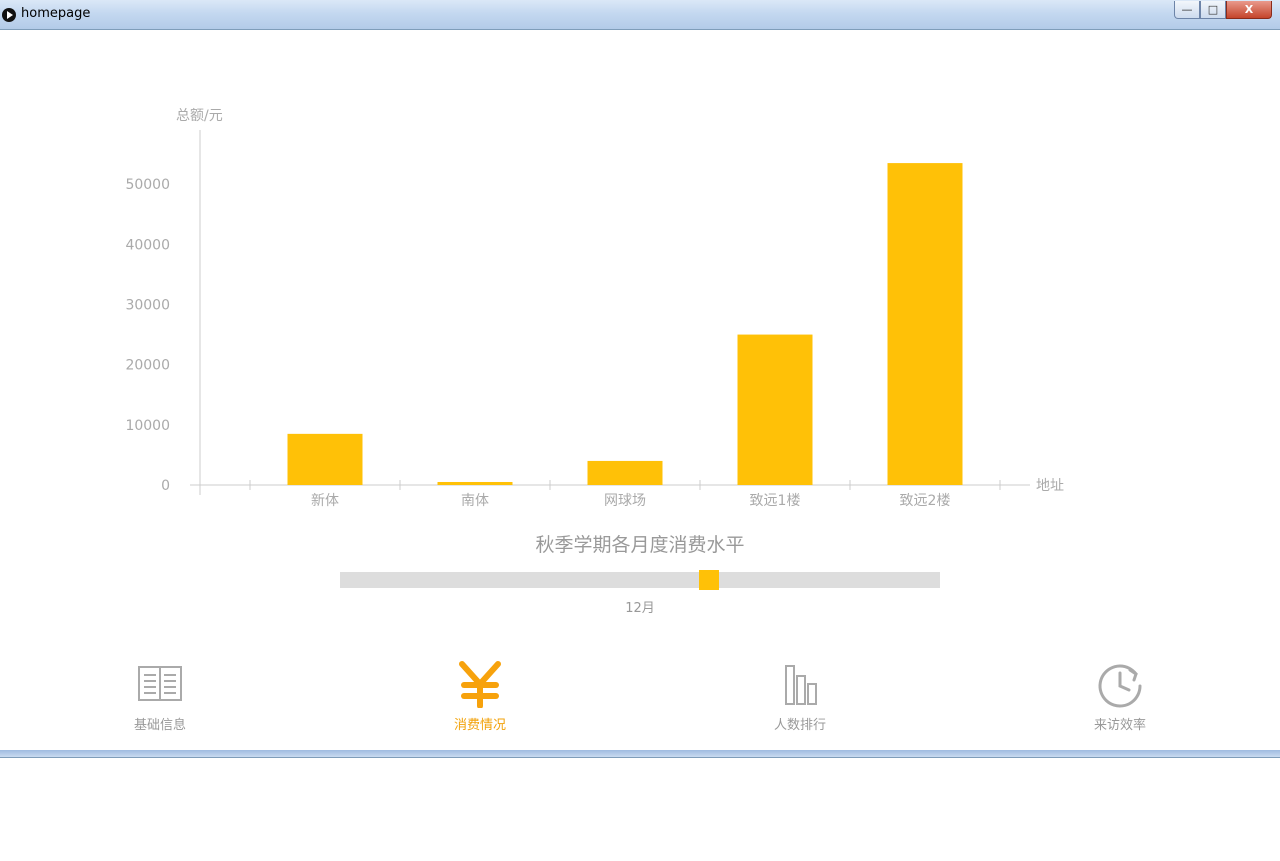 This screenshot has height=861, width=1280. What do you see at coordinates (147, 245) in the screenshot?
I see `y-tick-label: 40000` at bounding box center [147, 245].